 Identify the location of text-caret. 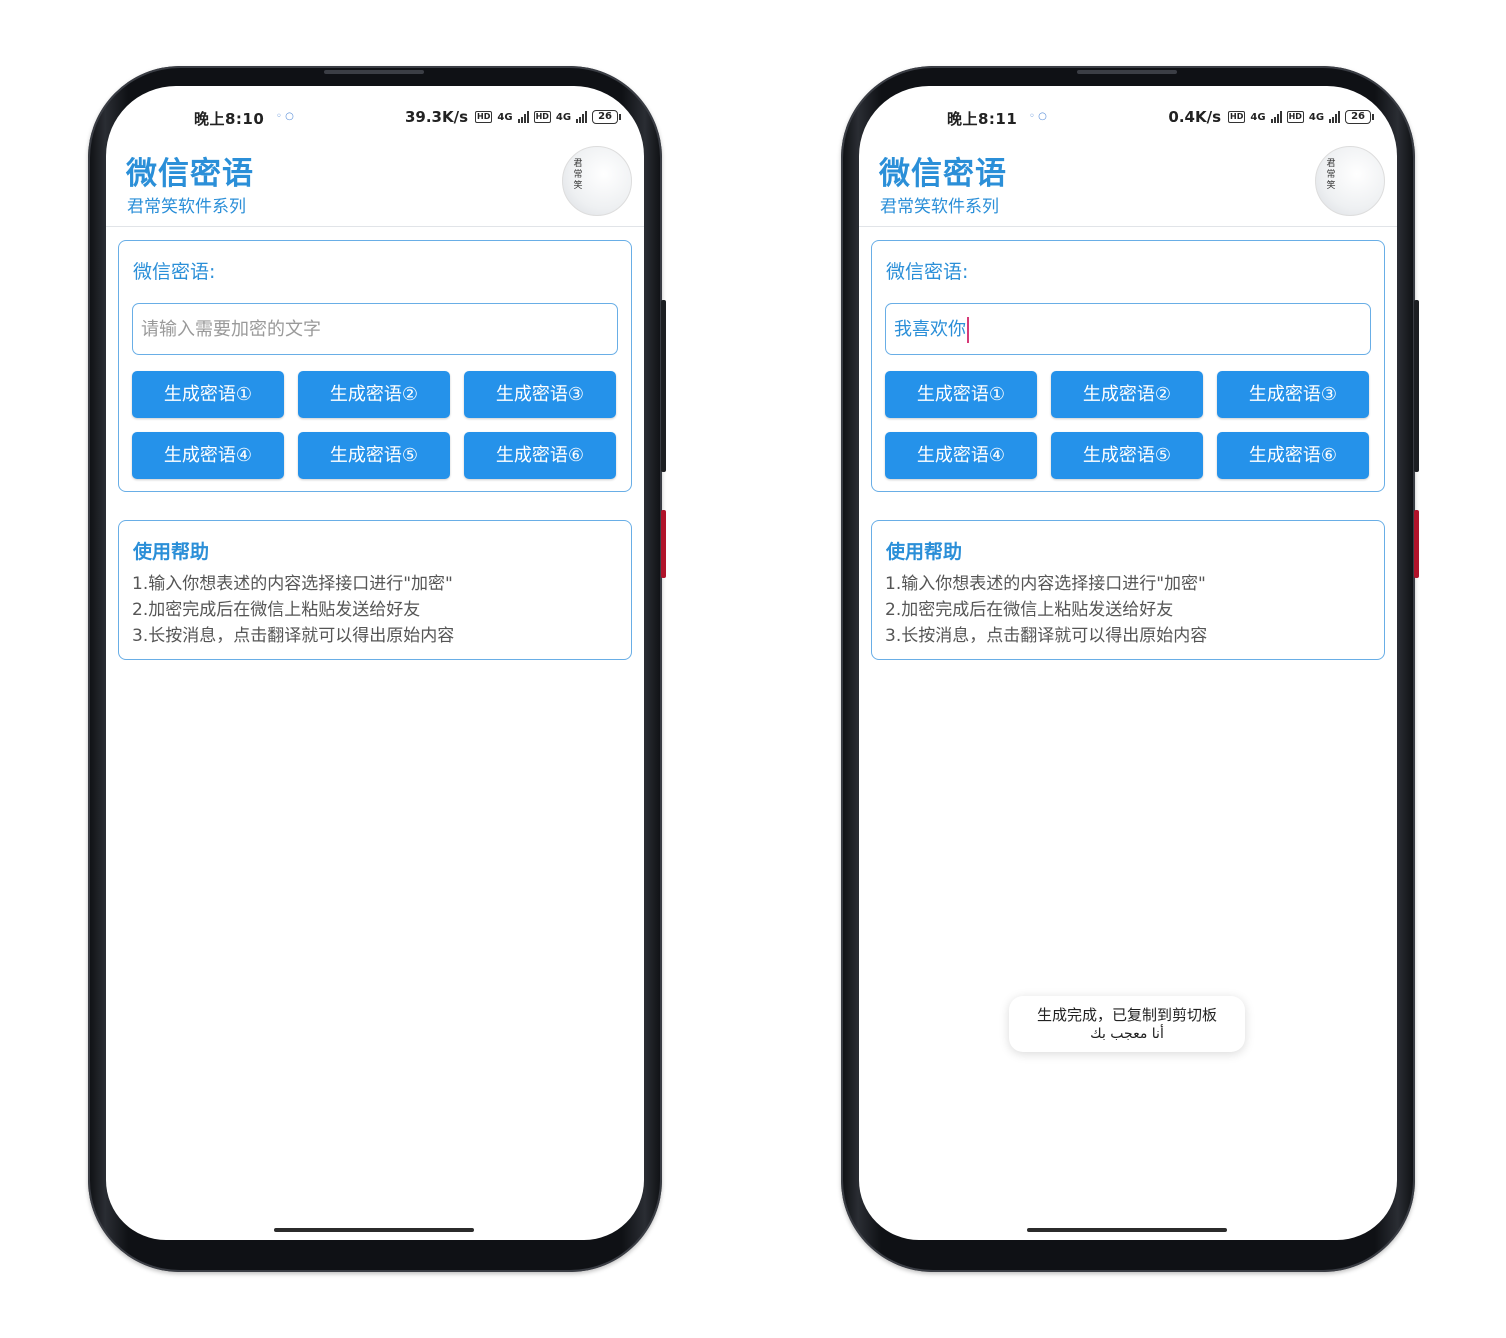
(968, 330).